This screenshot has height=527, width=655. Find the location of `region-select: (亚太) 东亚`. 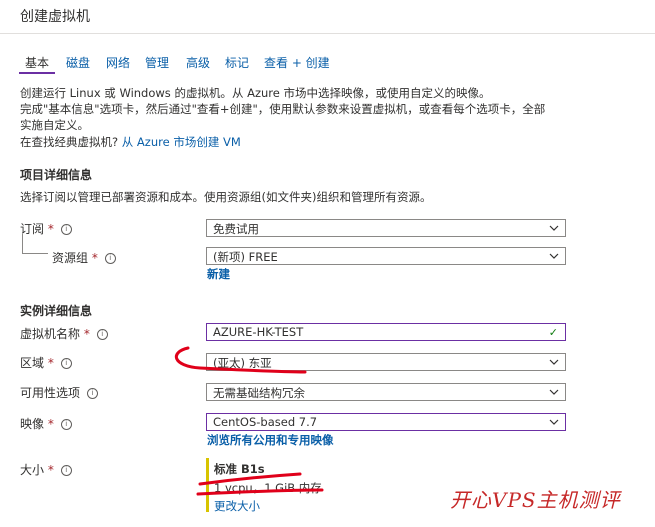

region-select: (亚太) 东亚 is located at coordinates (386, 362).